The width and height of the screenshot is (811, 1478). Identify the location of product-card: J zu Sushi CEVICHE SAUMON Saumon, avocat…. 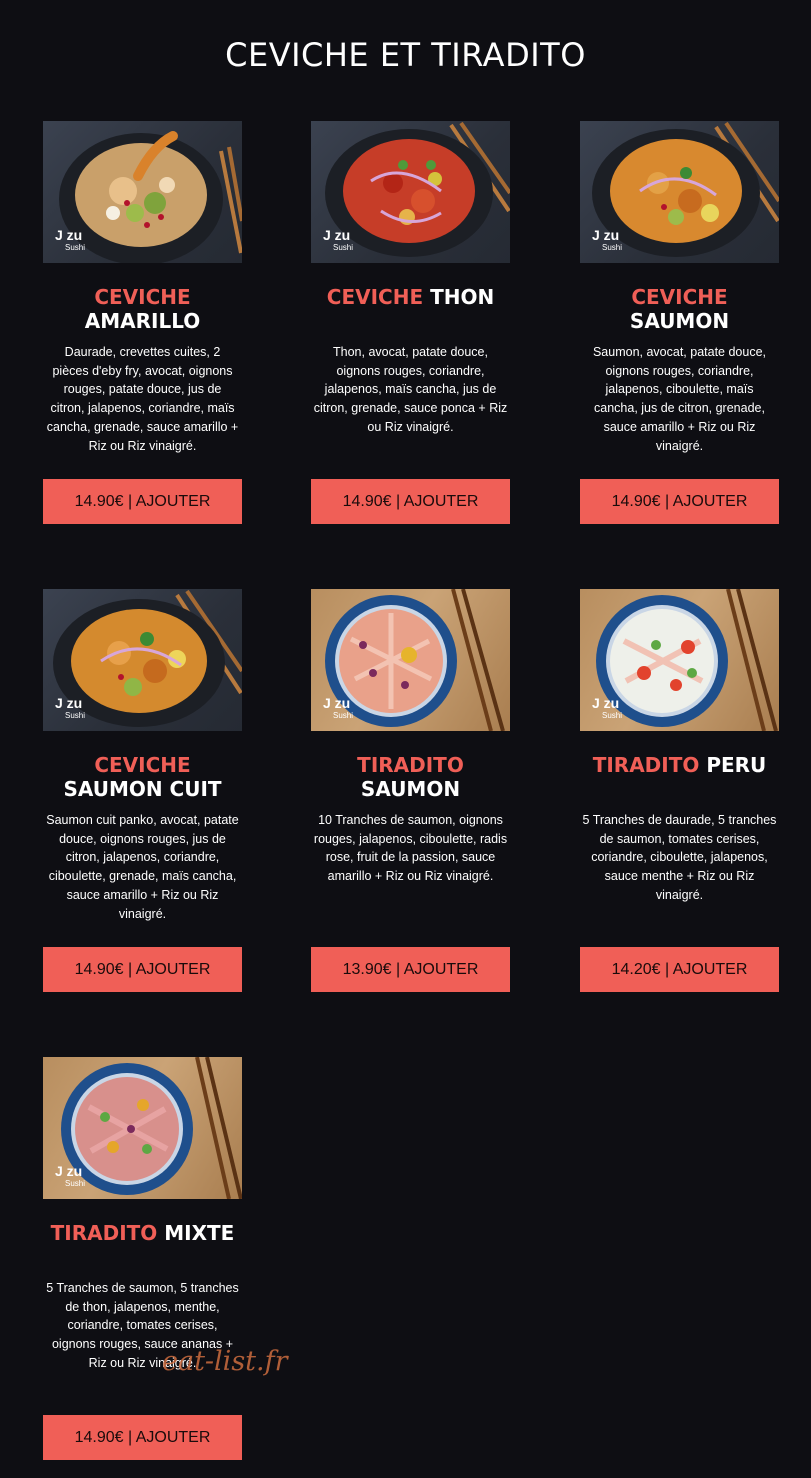
(679, 322).